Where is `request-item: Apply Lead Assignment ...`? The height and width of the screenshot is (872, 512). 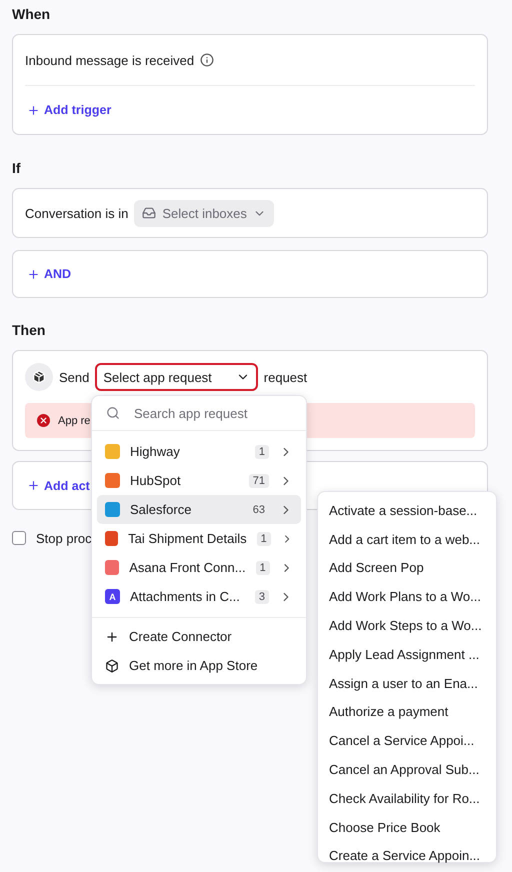
request-item: Apply Lead Assignment ... is located at coordinates (407, 654).